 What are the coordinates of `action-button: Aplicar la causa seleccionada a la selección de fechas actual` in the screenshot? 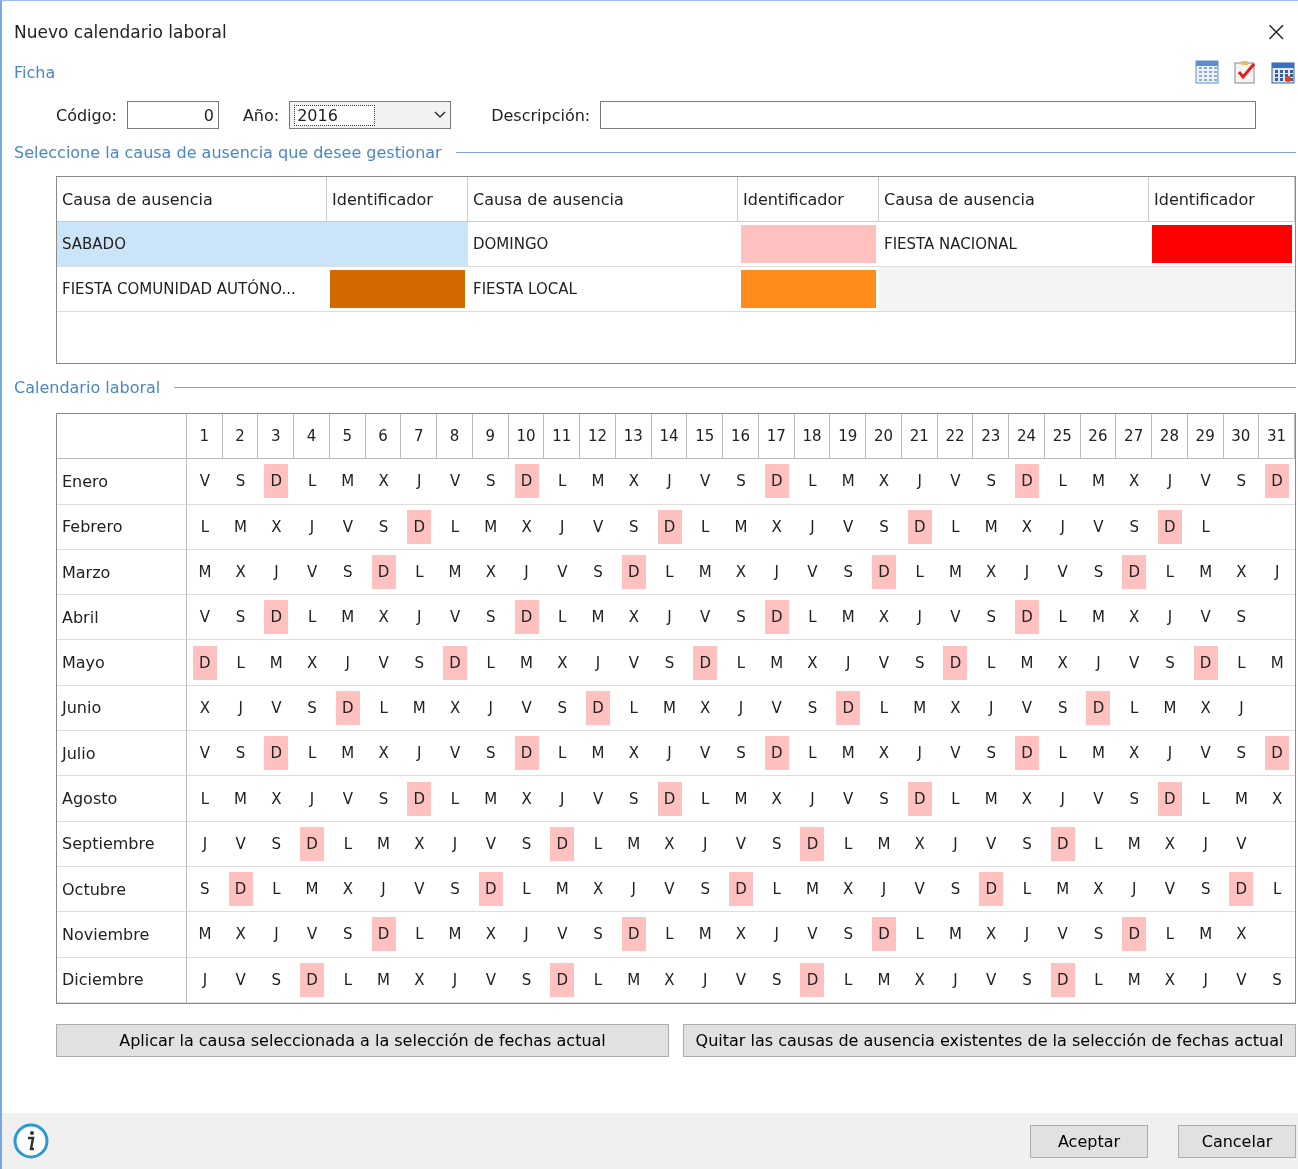 It's located at (362, 1040).